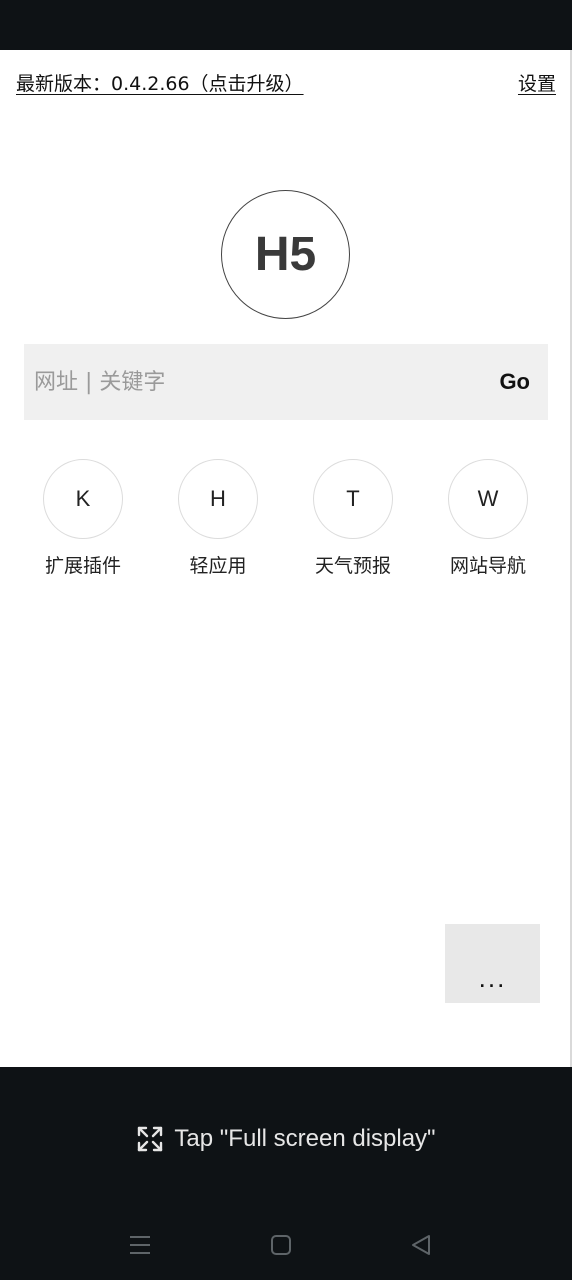 The height and width of the screenshot is (1280, 572). I want to click on shortcut-label: 轻应用, so click(218, 566).